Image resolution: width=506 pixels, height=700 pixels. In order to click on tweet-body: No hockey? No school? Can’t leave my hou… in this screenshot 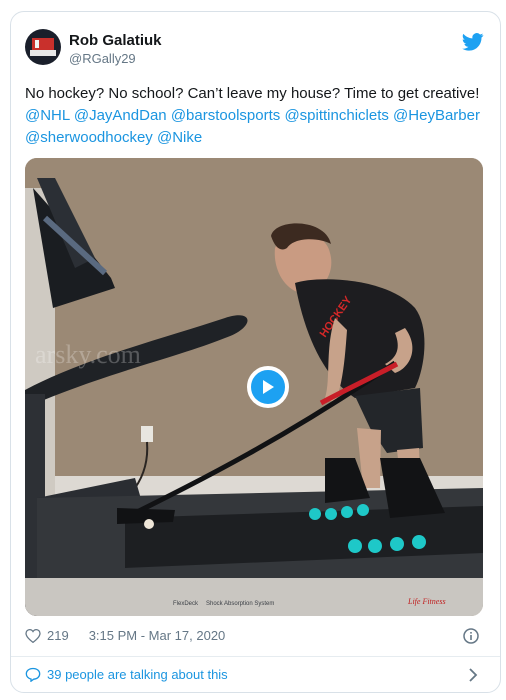, I will do `click(252, 93)`.